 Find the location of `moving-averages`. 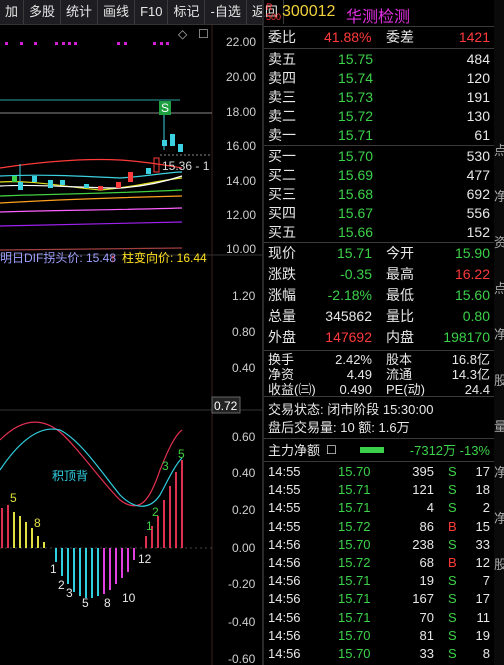

moving-averages is located at coordinates (91, 204).